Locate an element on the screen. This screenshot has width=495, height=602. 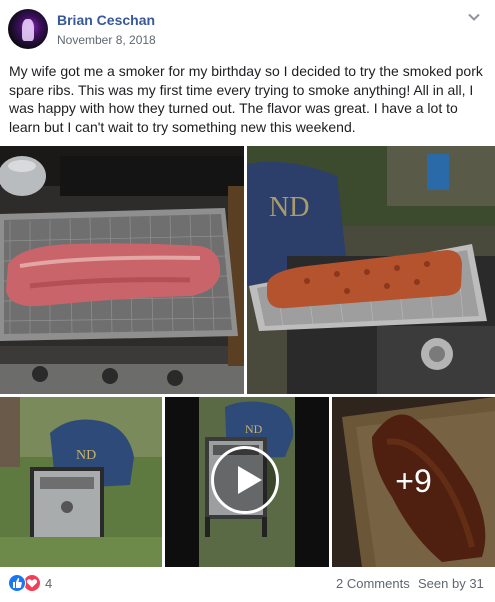
comments-link: 2 Comments is located at coordinates (373, 583).